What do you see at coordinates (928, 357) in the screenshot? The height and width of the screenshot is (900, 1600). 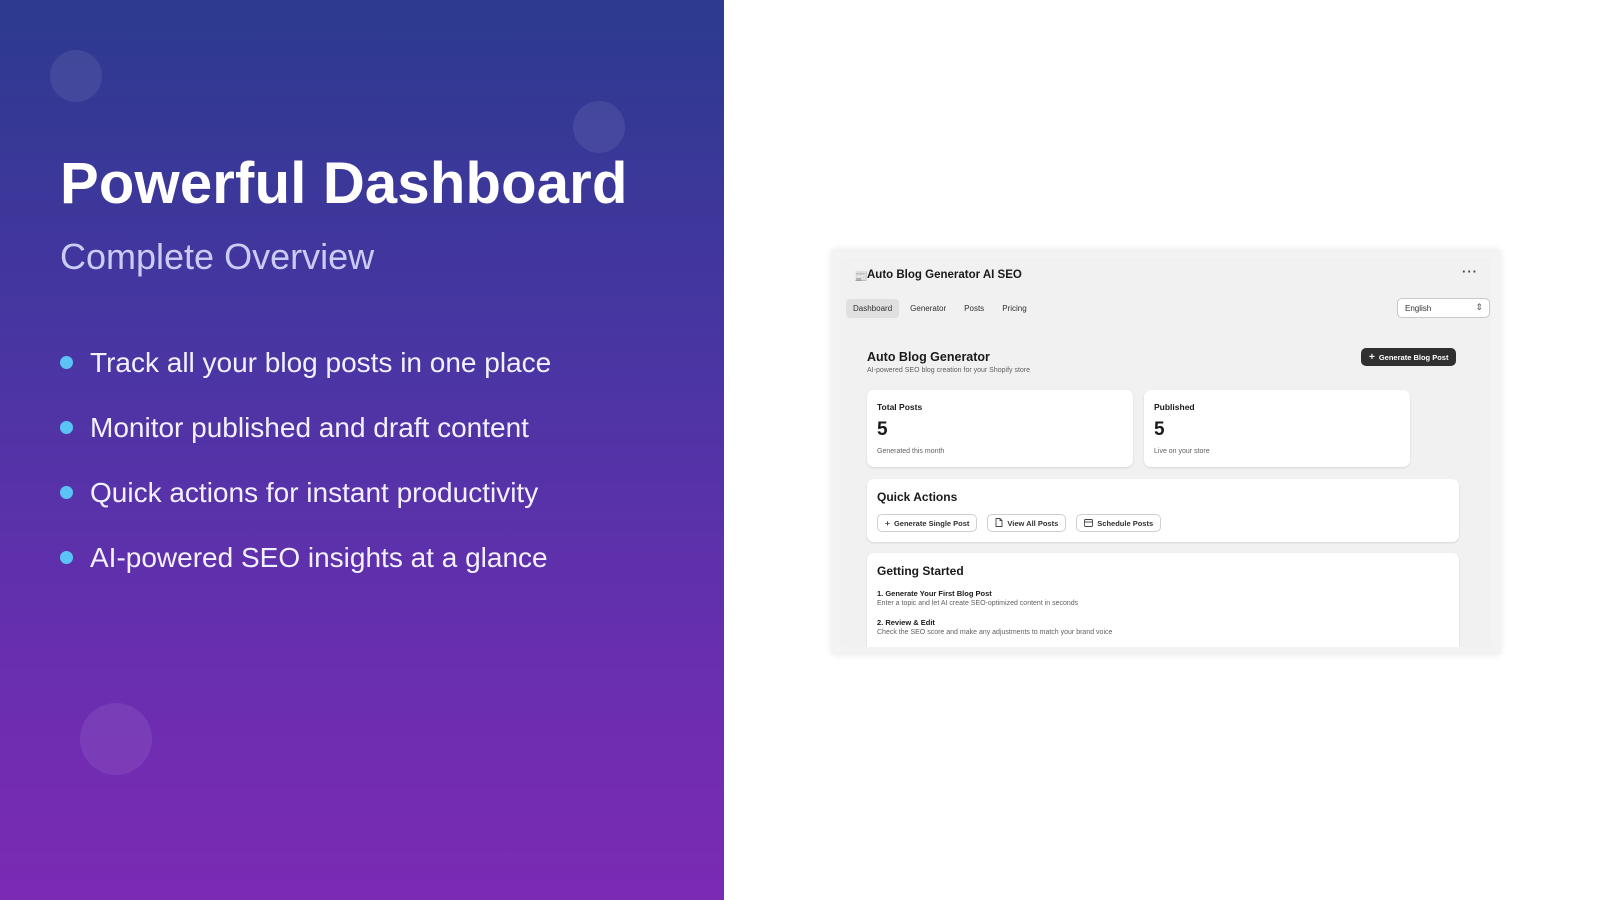 I see `page-title: Auto Blog Generator` at bounding box center [928, 357].